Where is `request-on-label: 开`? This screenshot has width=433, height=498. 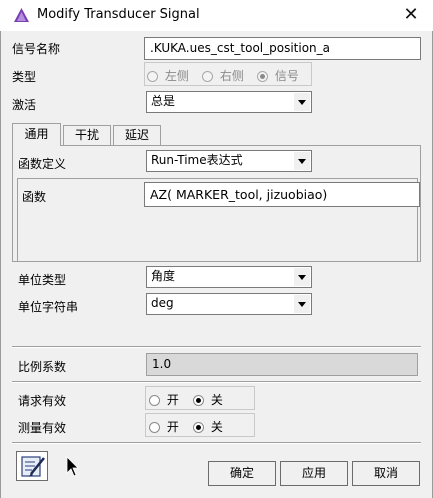
request-on-label: 开 is located at coordinates (172, 400).